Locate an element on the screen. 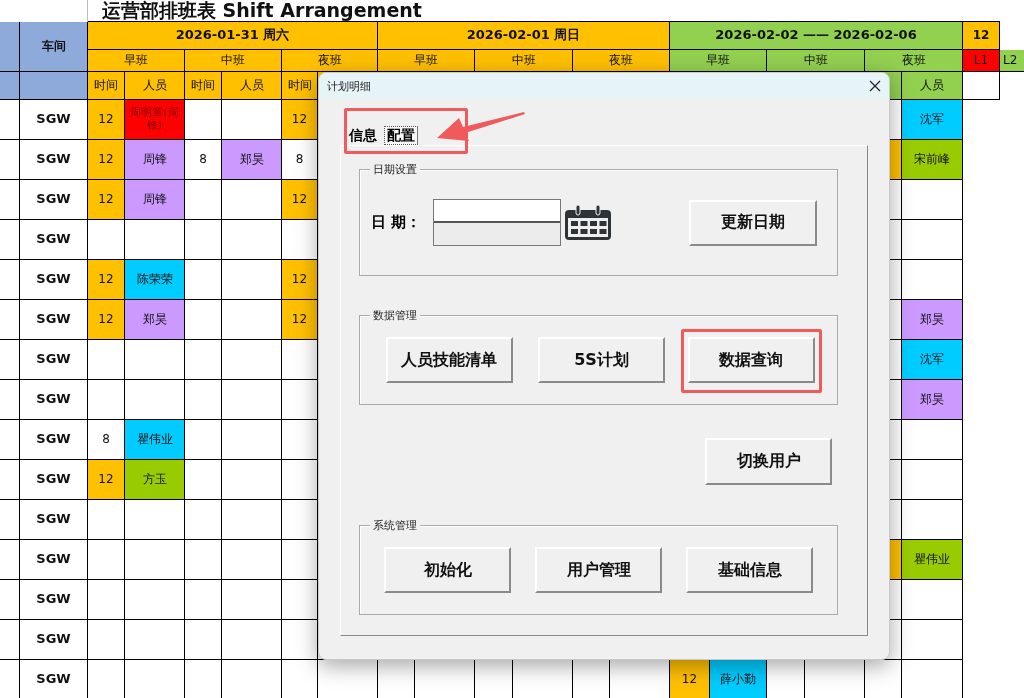 The image size is (1024, 698). group-title: 系统管理 is located at coordinates (395, 525).